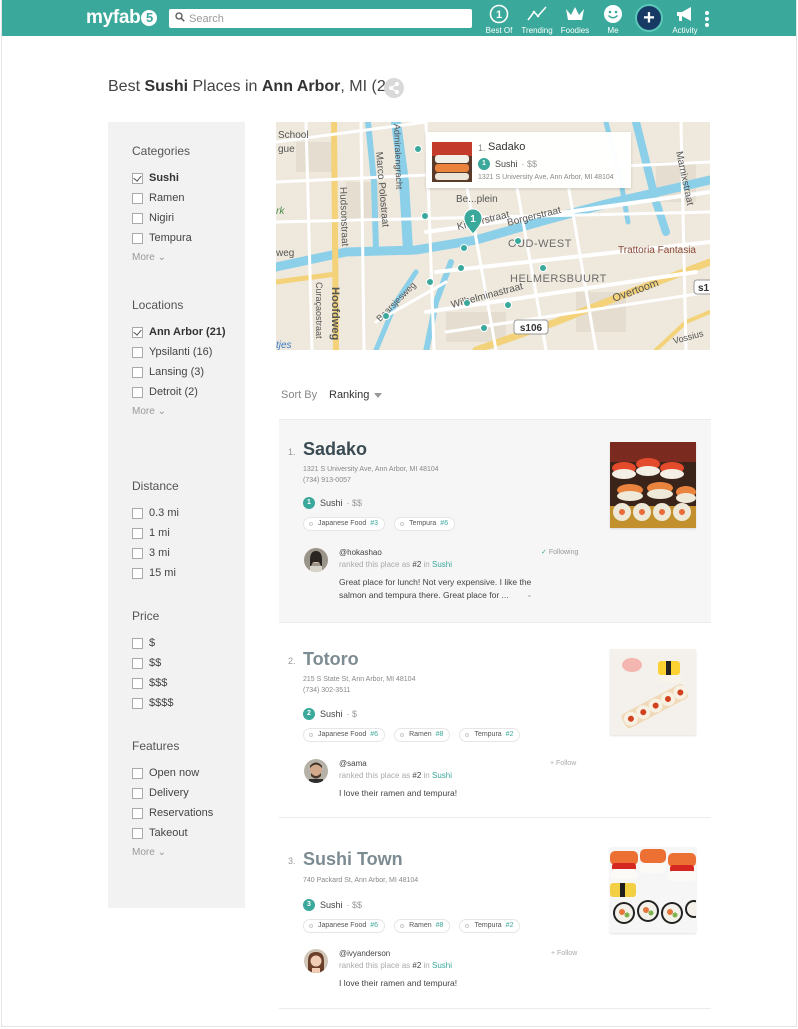 The height and width of the screenshot is (1029, 798). I want to click on filter-location-ypsilanti: Ypsilanti (16), so click(172, 352).